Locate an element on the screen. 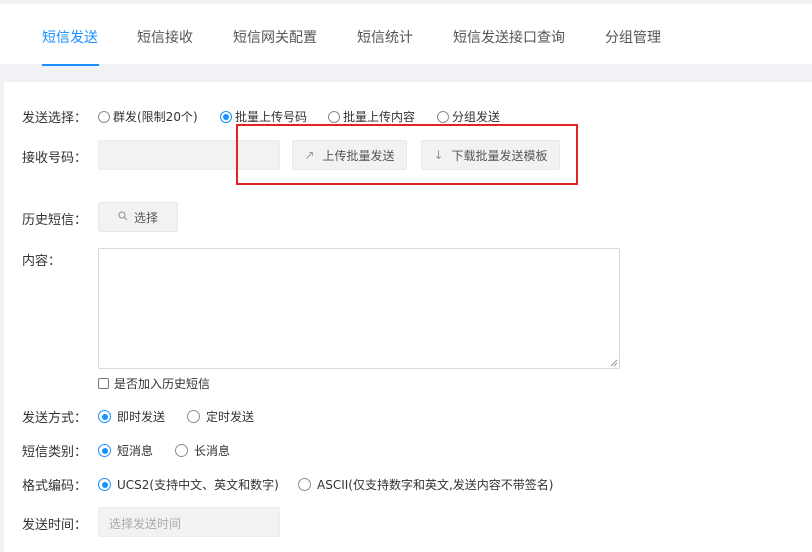  radio-short-message: 短消息 is located at coordinates (125, 450).